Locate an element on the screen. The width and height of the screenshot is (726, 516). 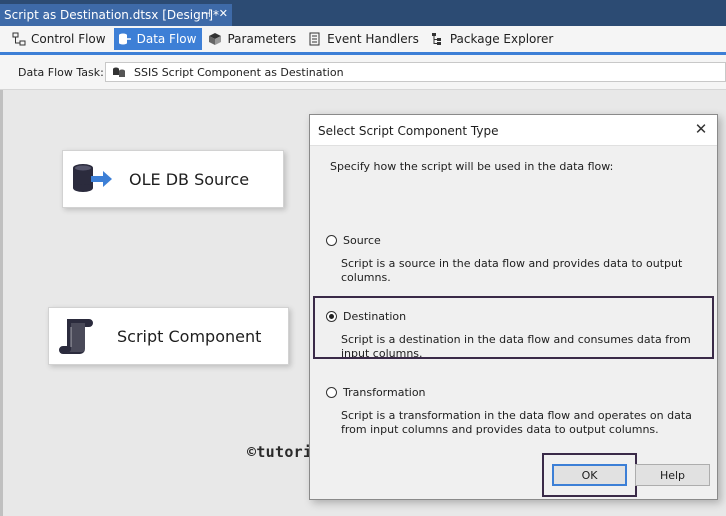
tab-package-explorer: Package Explorer is located at coordinates (493, 39).